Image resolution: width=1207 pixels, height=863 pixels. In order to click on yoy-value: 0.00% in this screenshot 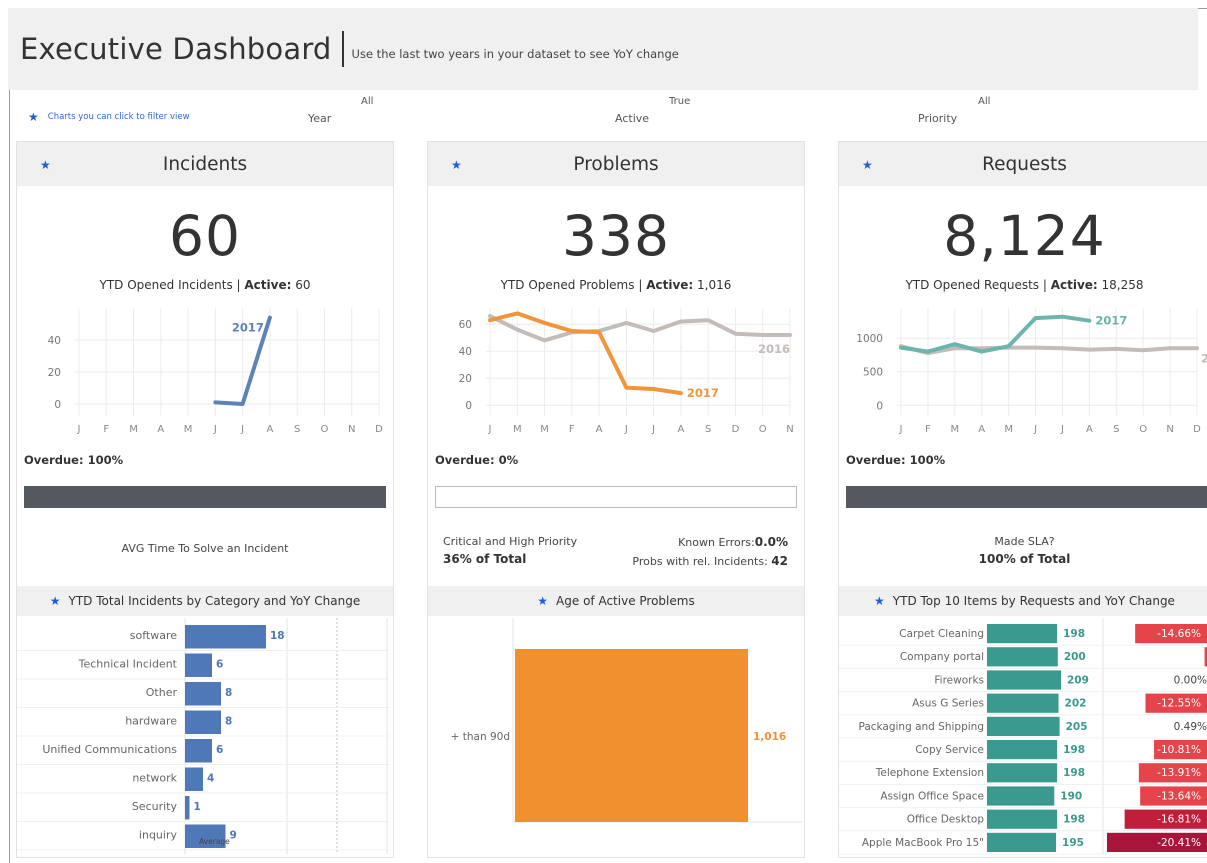, I will do `click(1190, 680)`.